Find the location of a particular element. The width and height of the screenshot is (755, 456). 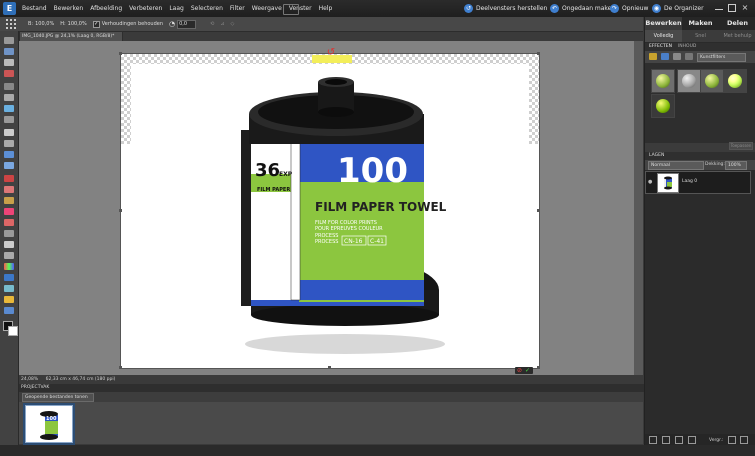

tab-full: Volledig is located at coordinates (663, 36).